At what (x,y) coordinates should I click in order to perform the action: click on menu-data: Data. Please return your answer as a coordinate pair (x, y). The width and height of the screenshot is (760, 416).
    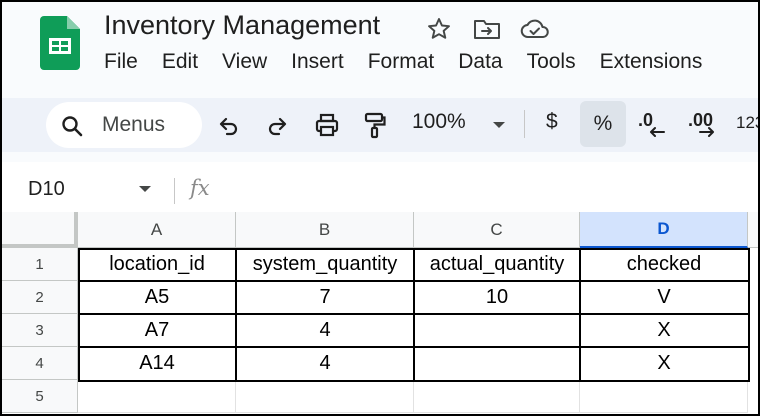
    Looking at the image, I should click on (480, 62).